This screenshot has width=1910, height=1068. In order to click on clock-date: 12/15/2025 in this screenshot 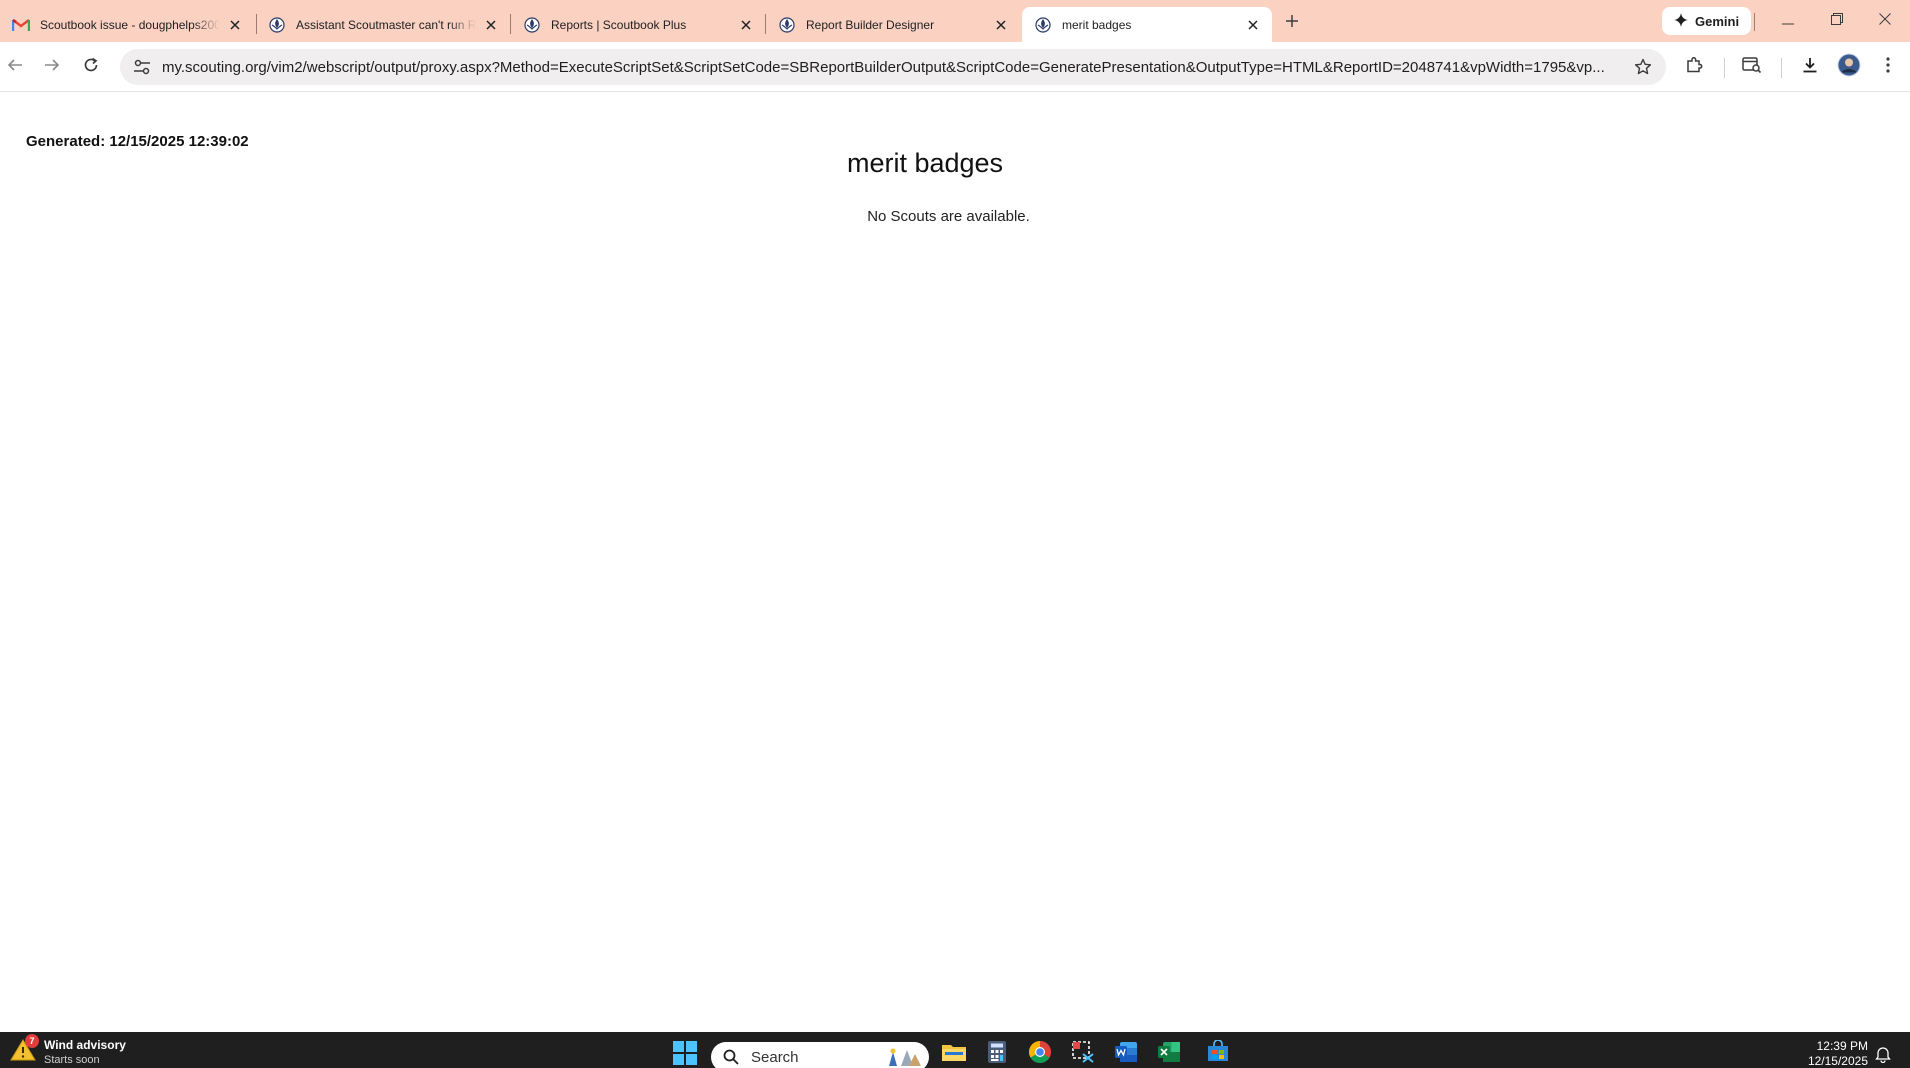, I will do `click(1837, 1061)`.